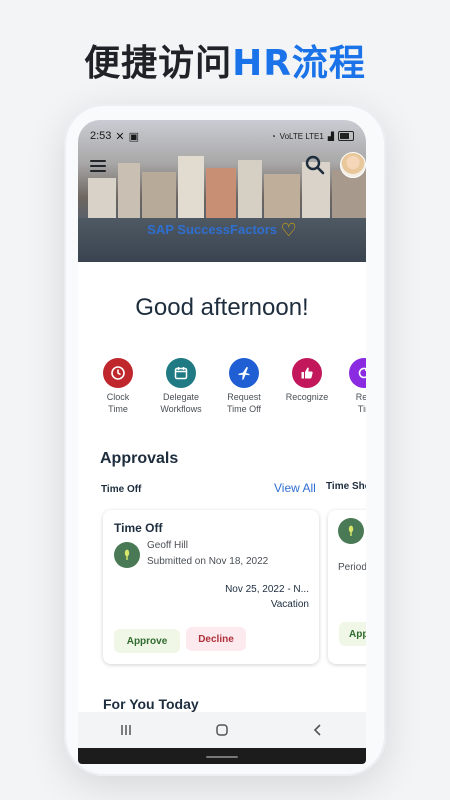 The width and height of the screenshot is (450, 800). Describe the element at coordinates (212, 229) in the screenshot. I see `brand-name: SAP SuccessFactors` at that location.